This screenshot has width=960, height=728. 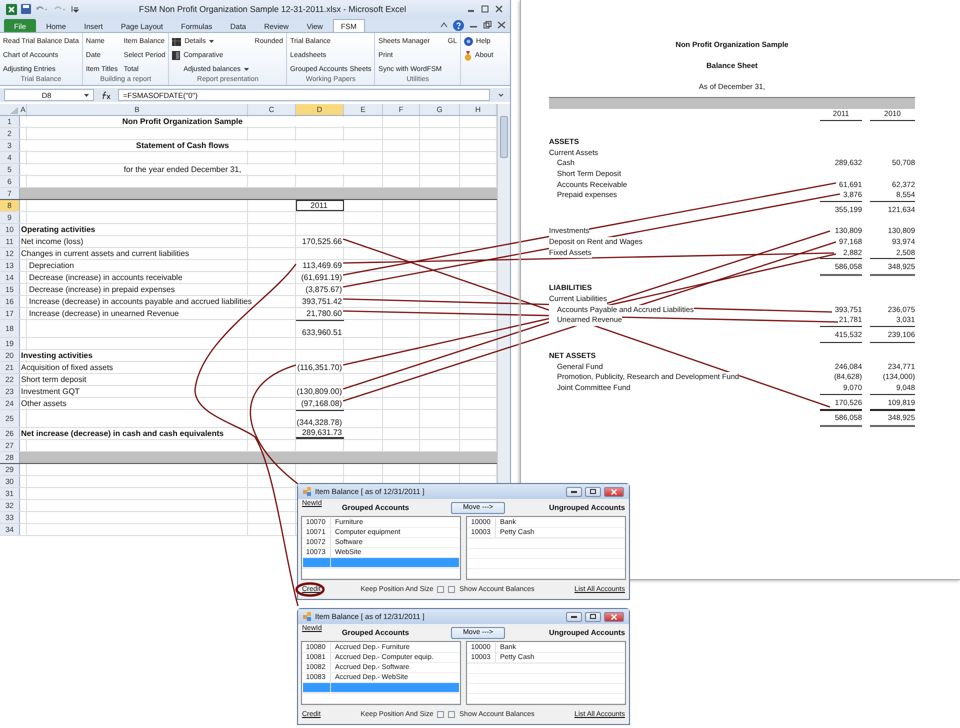 I want to click on function-icon, so click(x=106, y=95).